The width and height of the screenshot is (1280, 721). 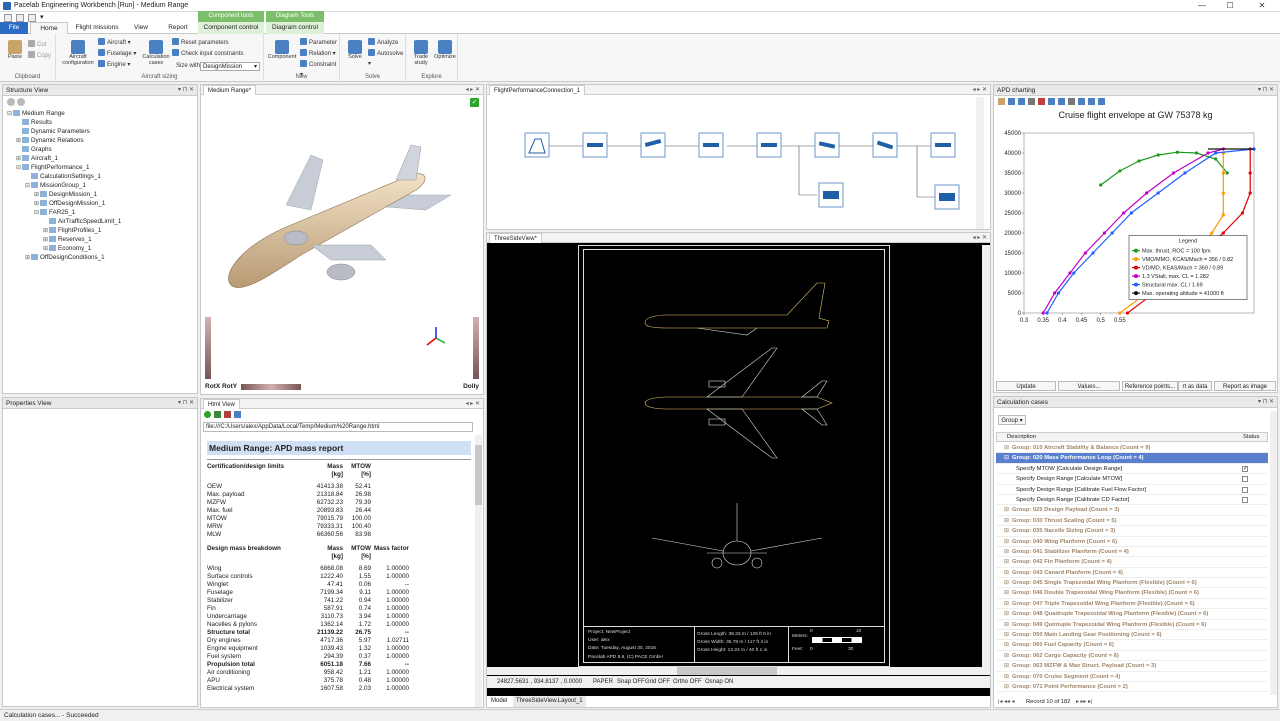 What do you see at coordinates (282, 52) in the screenshot?
I see `component-button: Component` at bounding box center [282, 52].